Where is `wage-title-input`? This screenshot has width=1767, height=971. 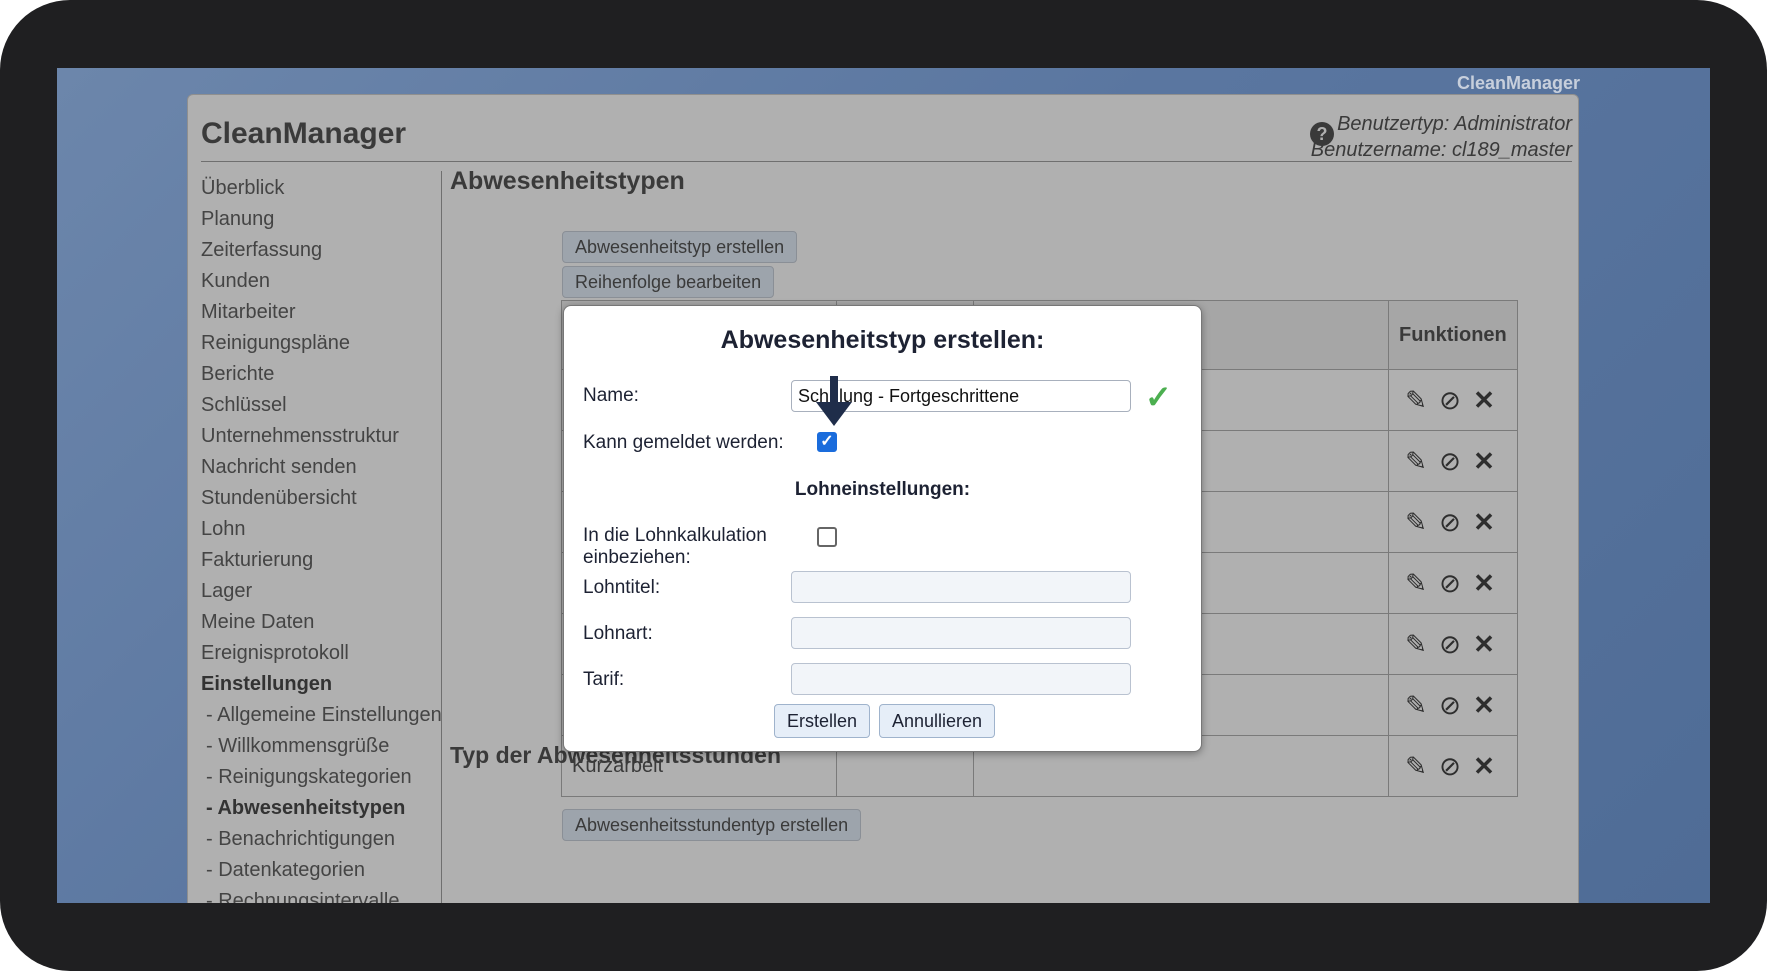 wage-title-input is located at coordinates (961, 587).